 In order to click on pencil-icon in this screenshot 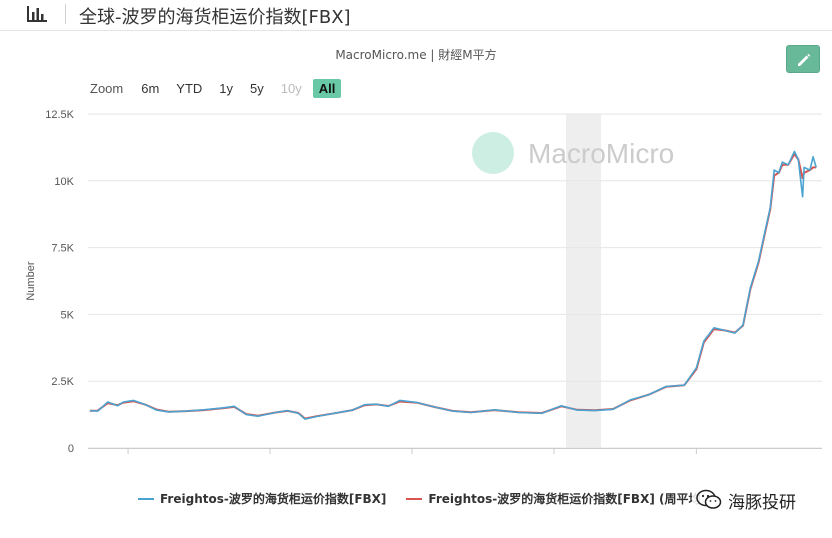, I will do `click(804, 59)`.